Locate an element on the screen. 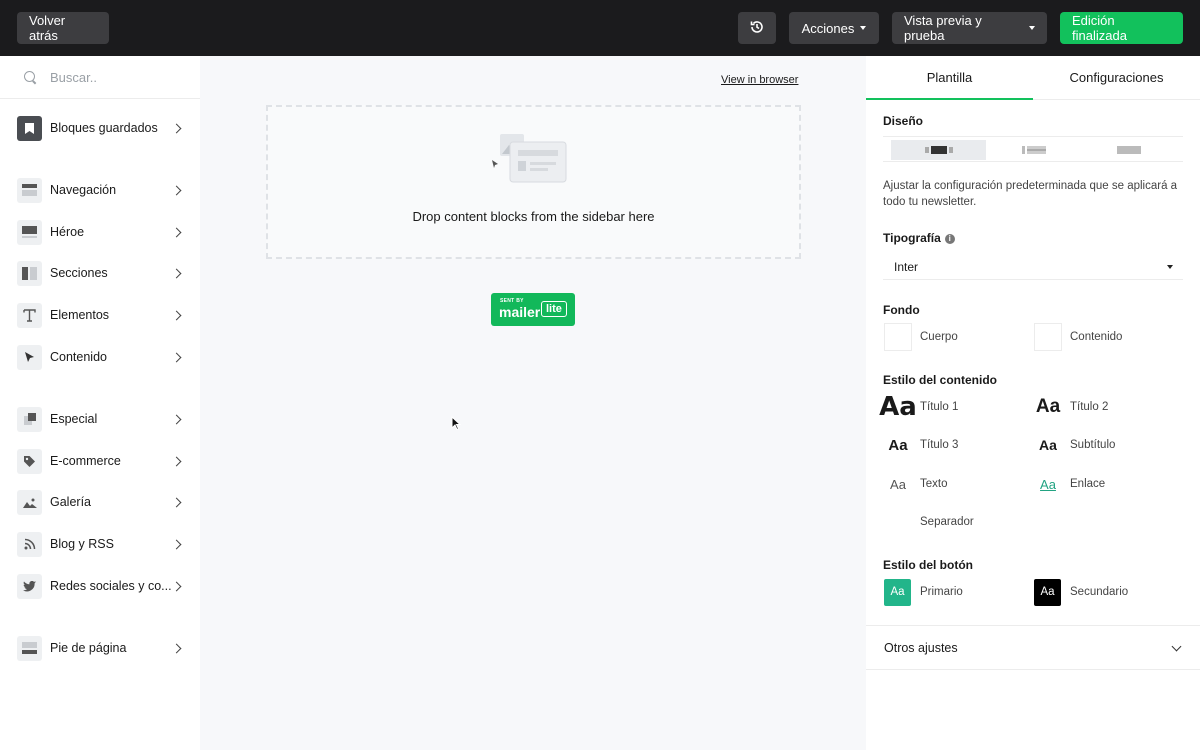 Image resolution: width=1200 pixels, height=750 pixels. badge-mailer: mailer is located at coordinates (520, 312).